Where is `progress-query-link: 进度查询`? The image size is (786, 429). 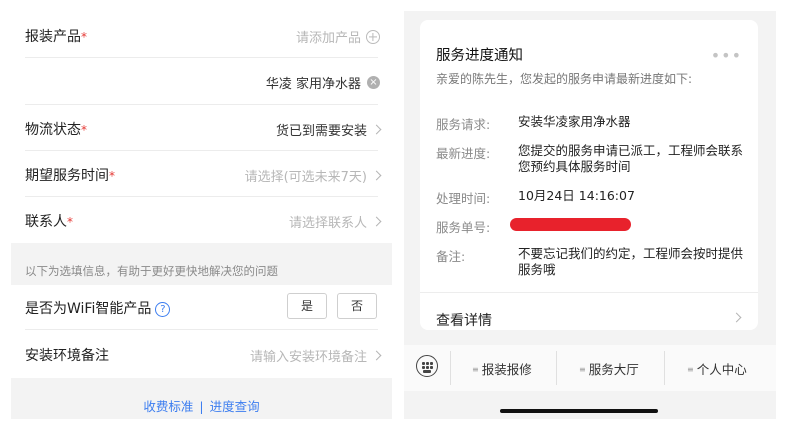 progress-query-link: 进度查询 is located at coordinates (235, 406).